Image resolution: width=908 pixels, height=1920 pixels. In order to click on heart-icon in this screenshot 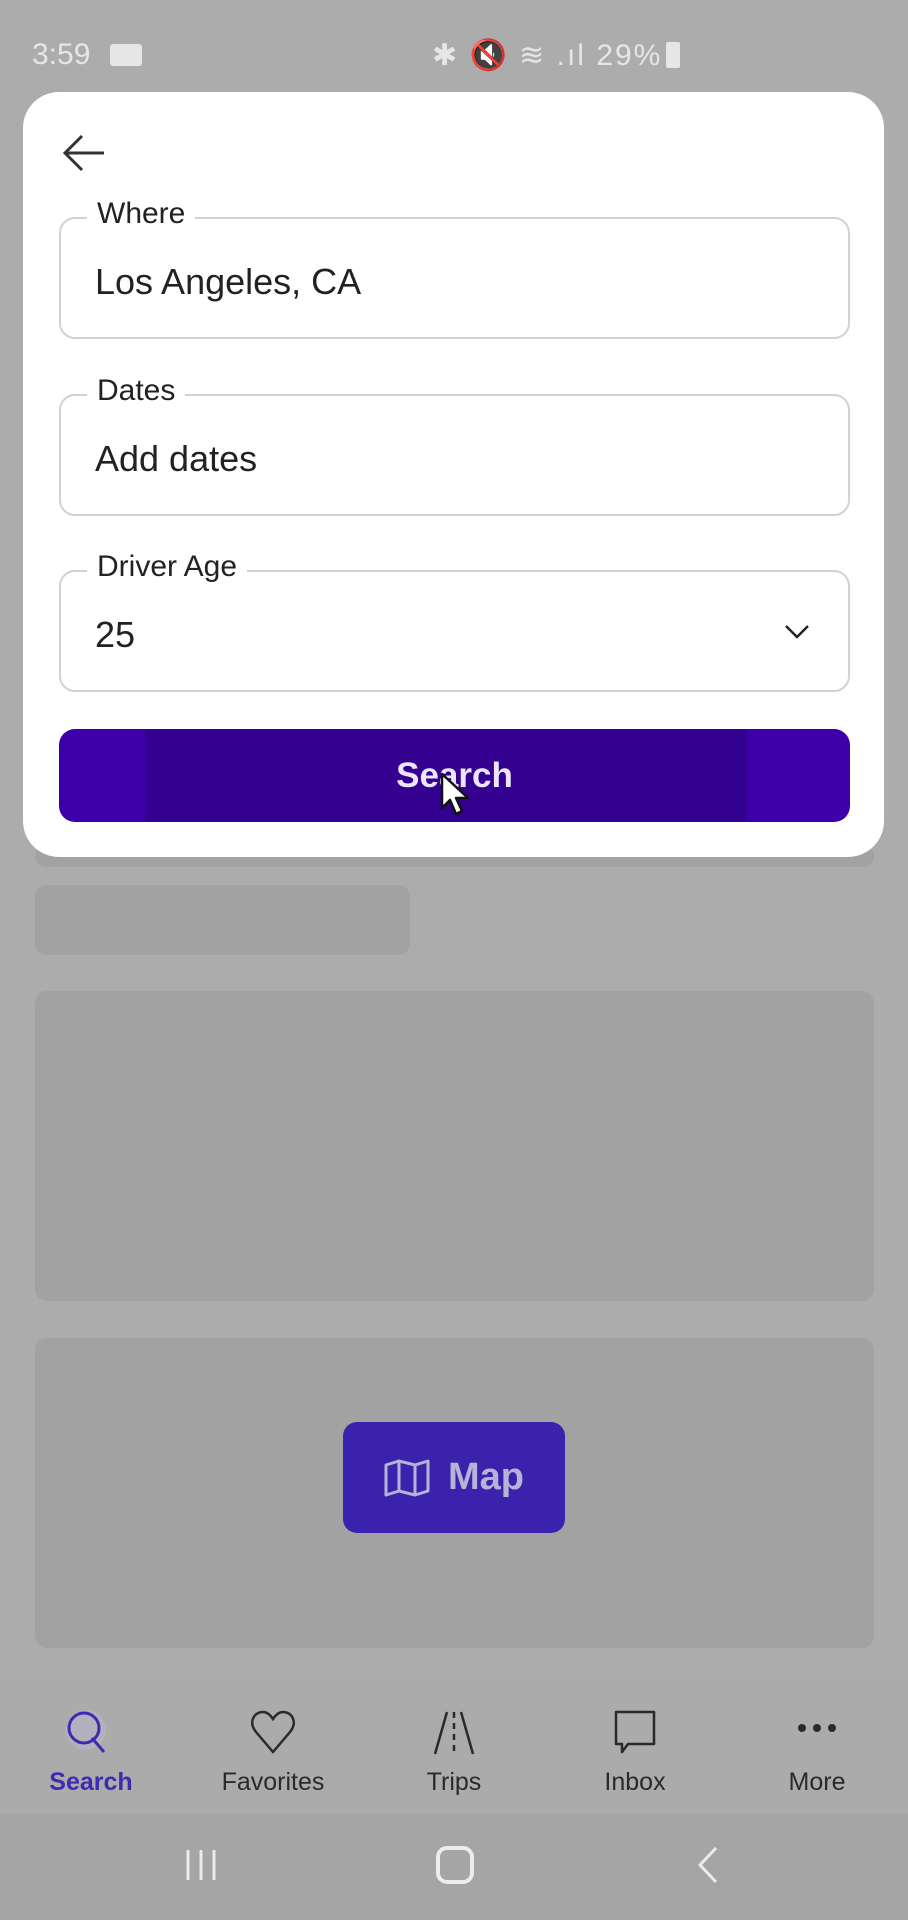, I will do `click(273, 1732)`.